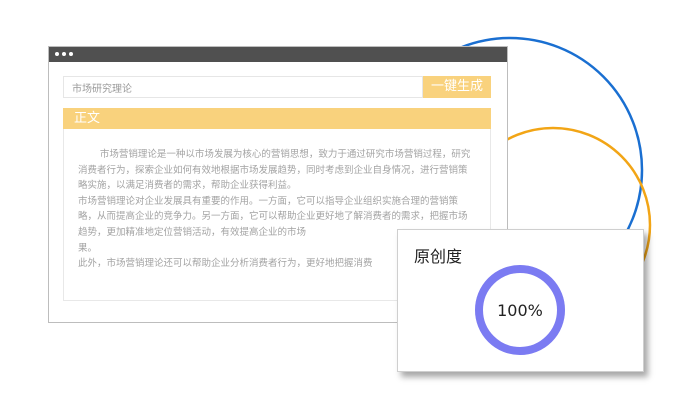 This screenshot has height=400, width=700. I want to click on originality-value: 100%, so click(520, 310).